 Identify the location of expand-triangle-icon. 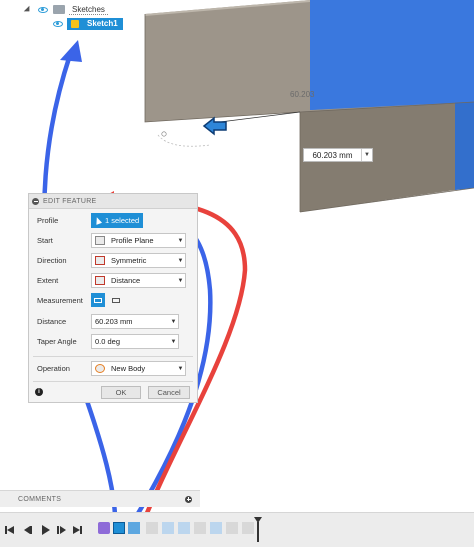
(28, 9).